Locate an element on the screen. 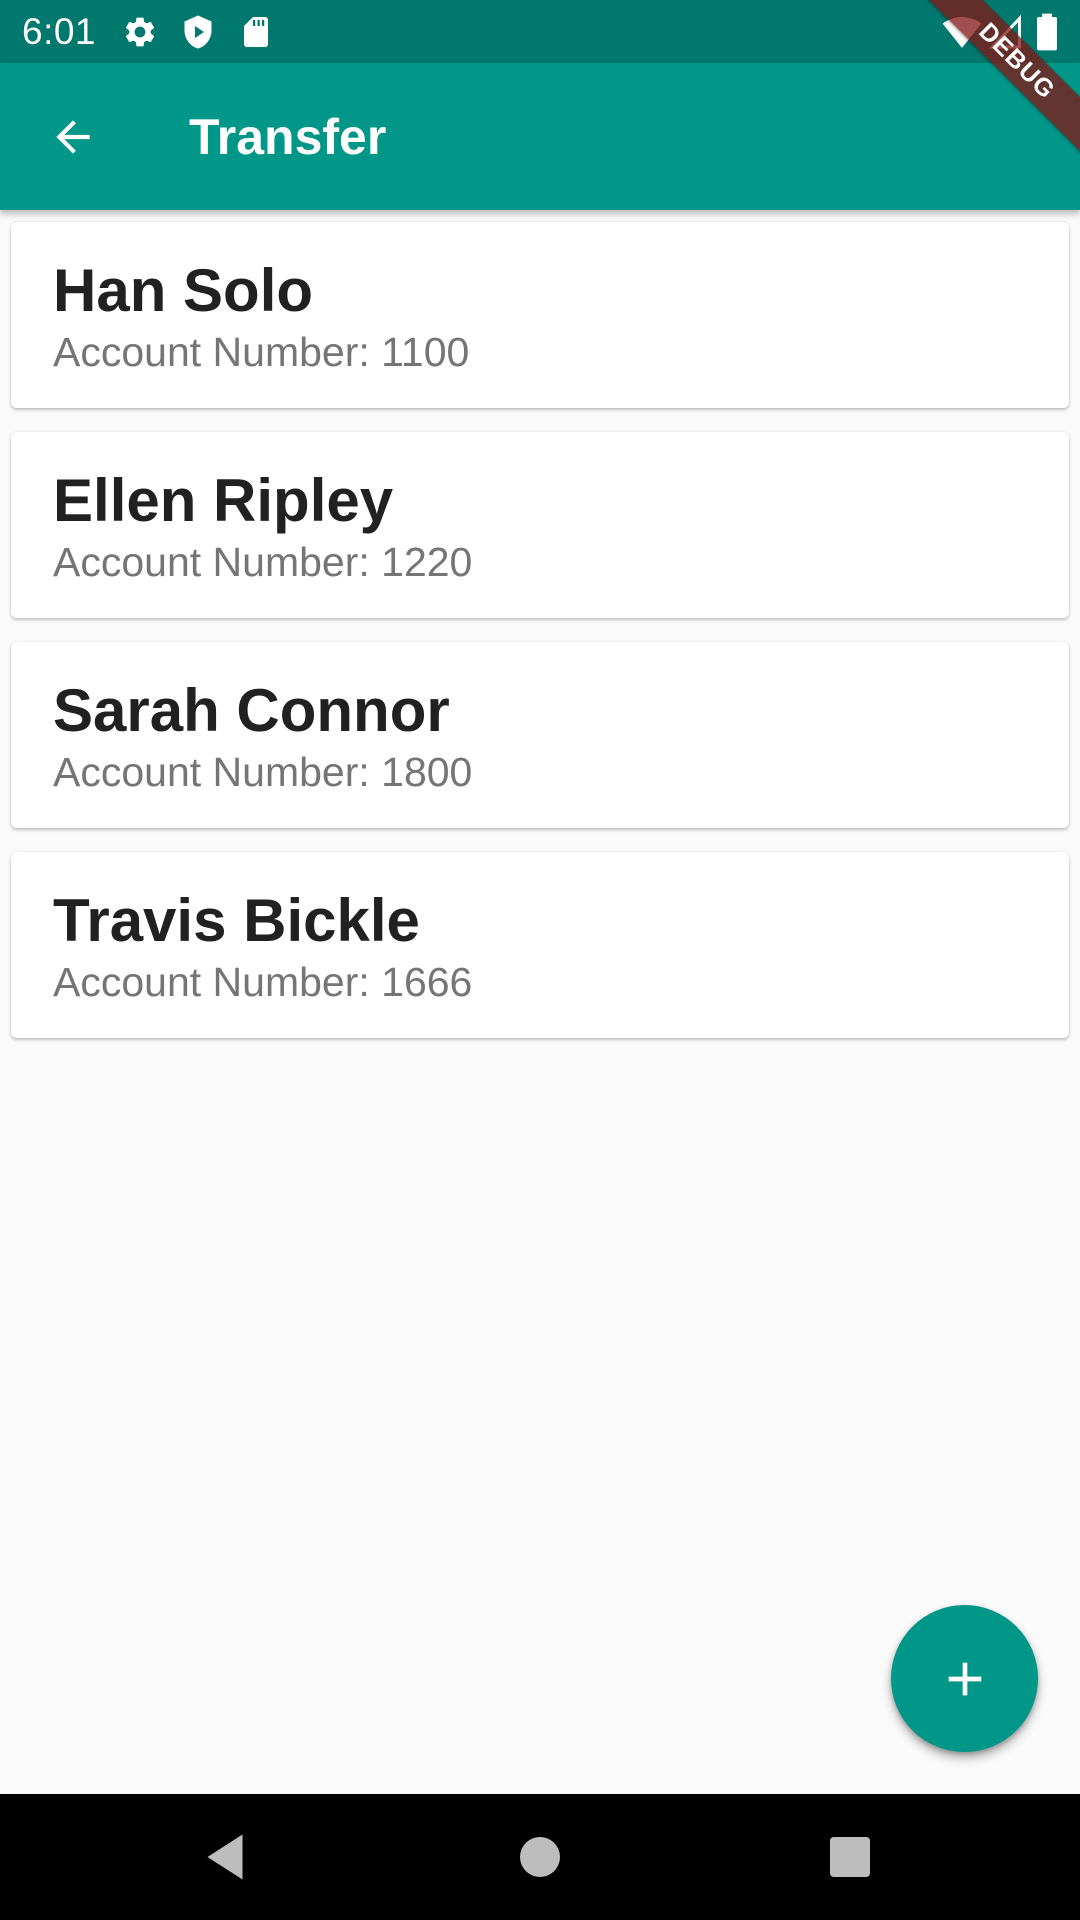 The width and height of the screenshot is (1080, 1920). contact-card: Han Solo Account Number: 1100 is located at coordinates (540, 315).